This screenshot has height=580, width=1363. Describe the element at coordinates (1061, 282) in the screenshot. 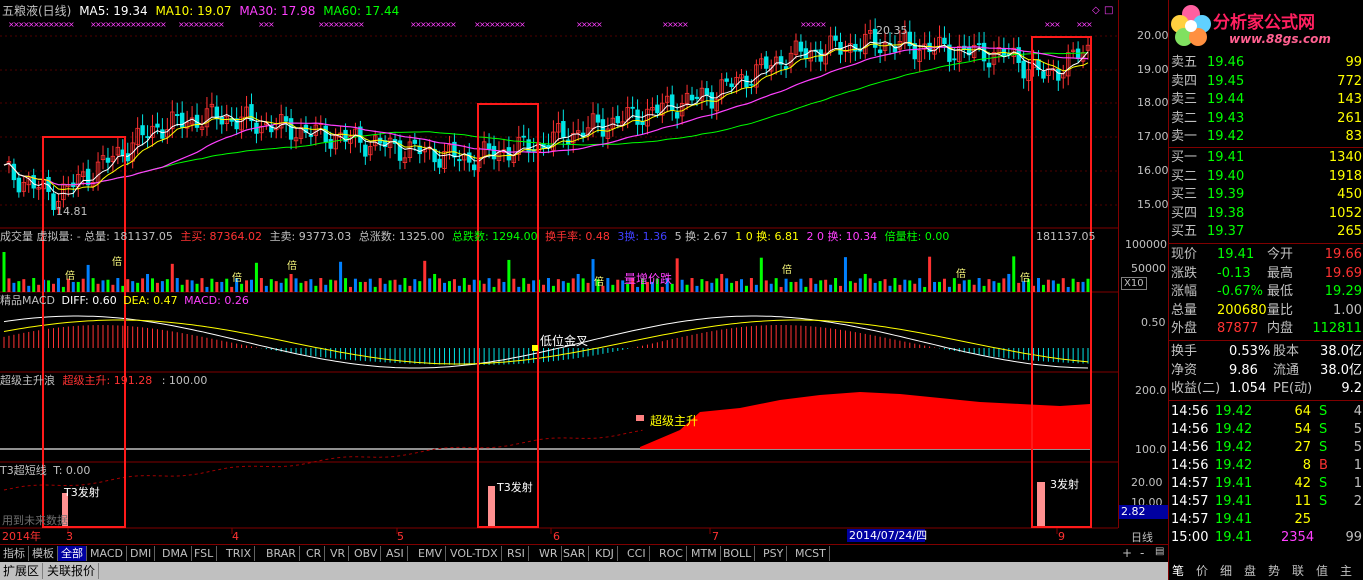

I see `highlight-box` at that location.